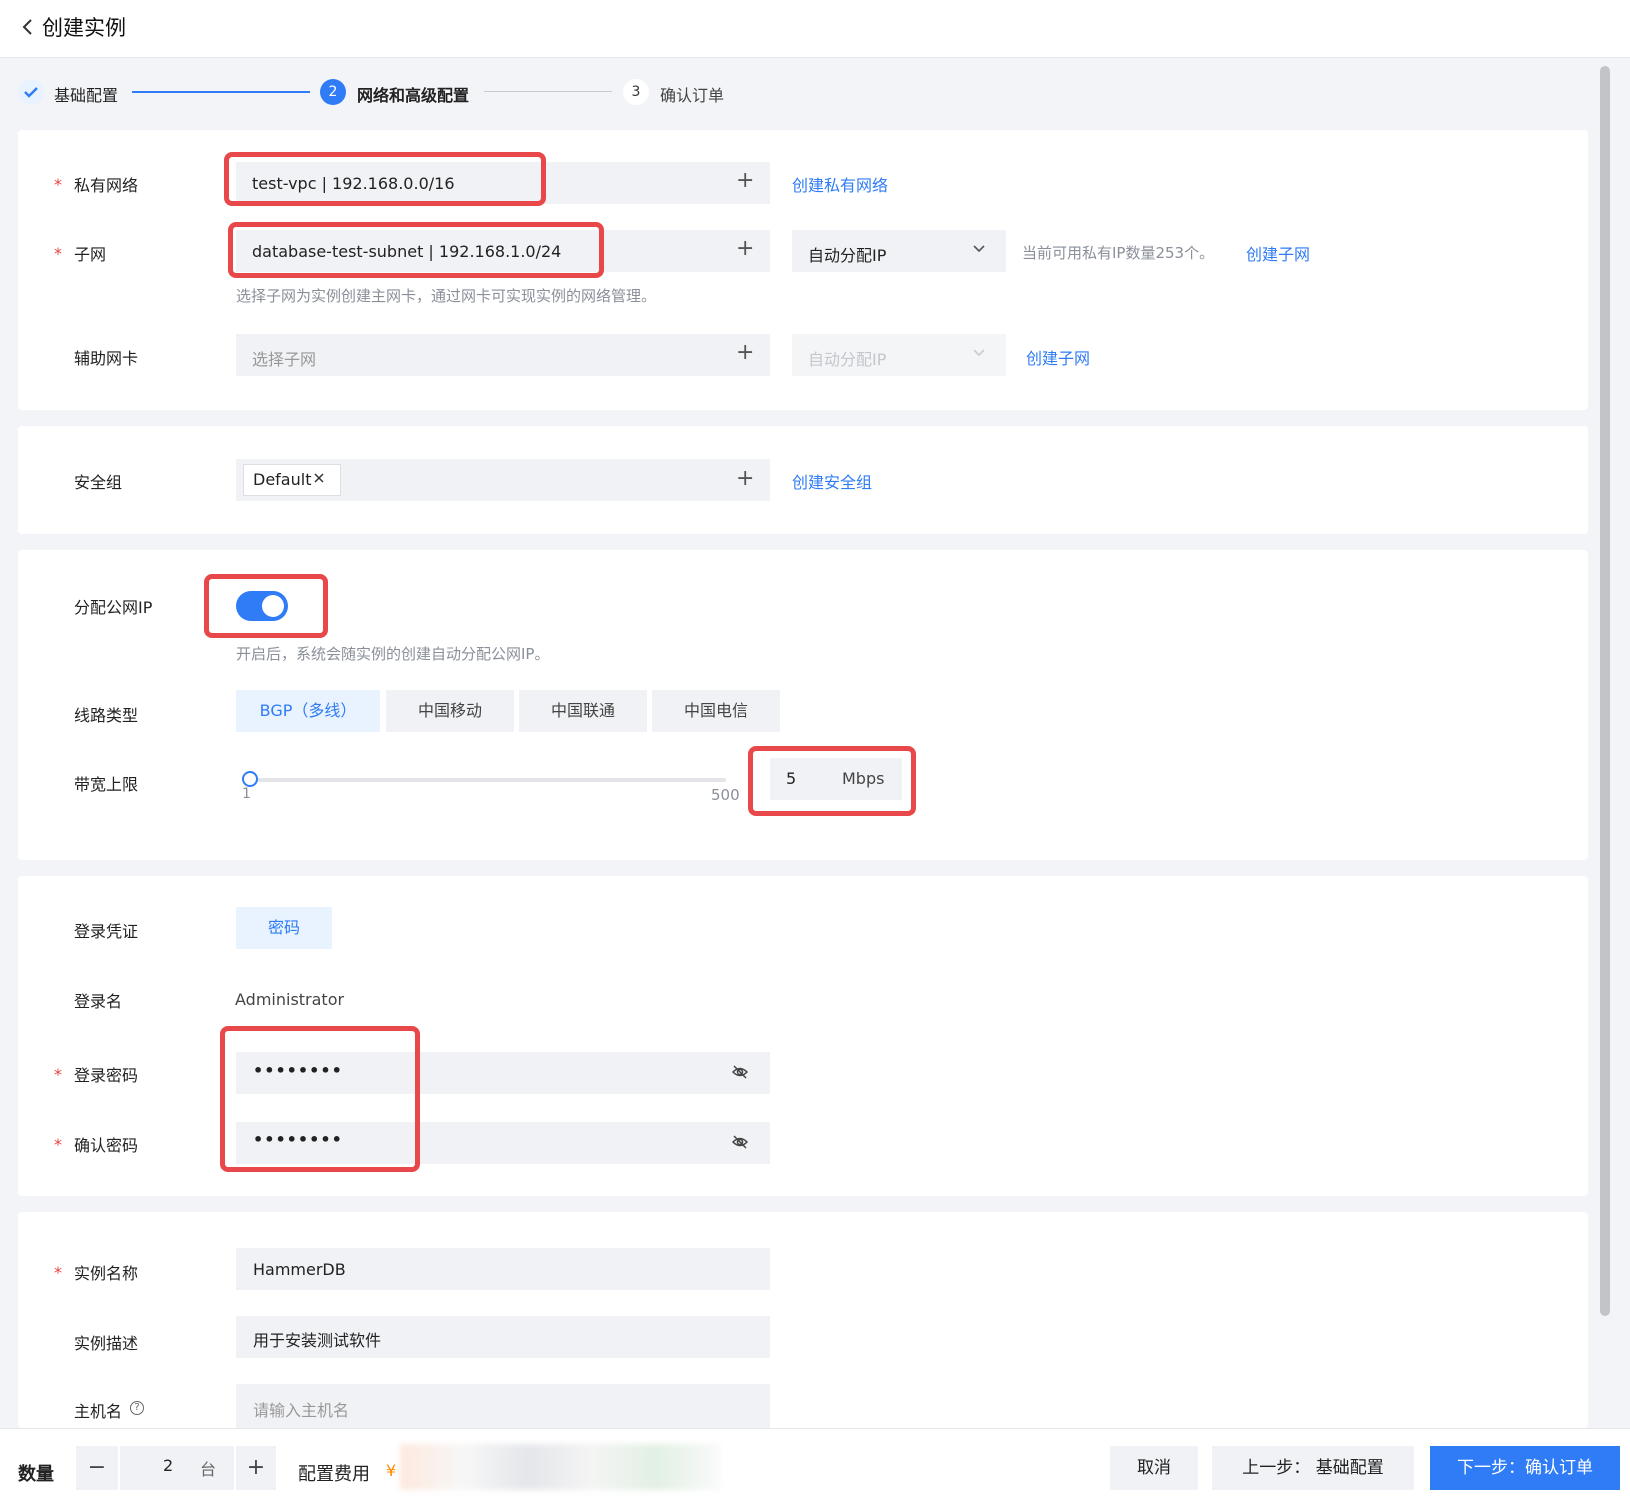  What do you see at coordinates (284, 928) in the screenshot?
I see `credential-option-password: 密码` at bounding box center [284, 928].